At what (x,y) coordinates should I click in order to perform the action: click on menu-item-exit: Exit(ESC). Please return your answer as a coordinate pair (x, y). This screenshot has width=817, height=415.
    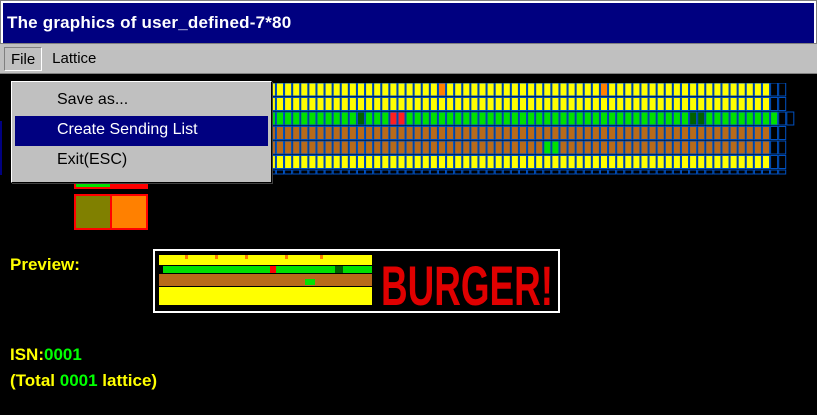
    Looking at the image, I should click on (141, 161).